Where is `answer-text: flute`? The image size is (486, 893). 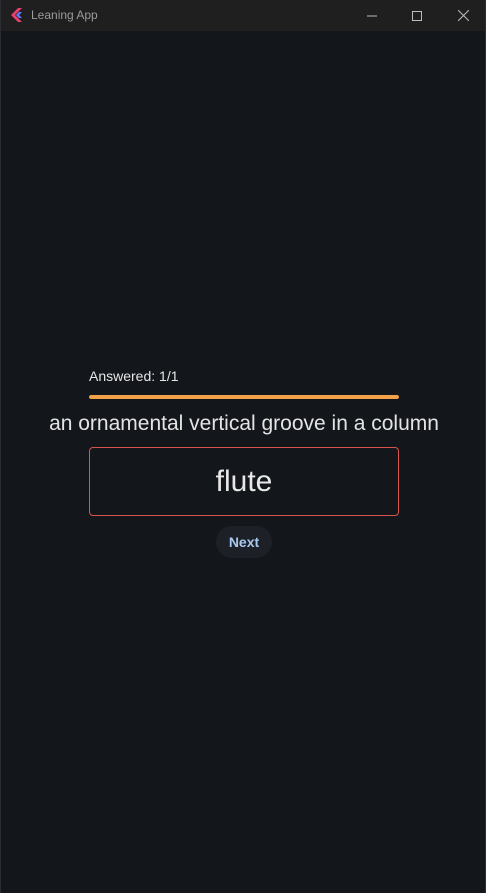 answer-text: flute is located at coordinates (244, 481).